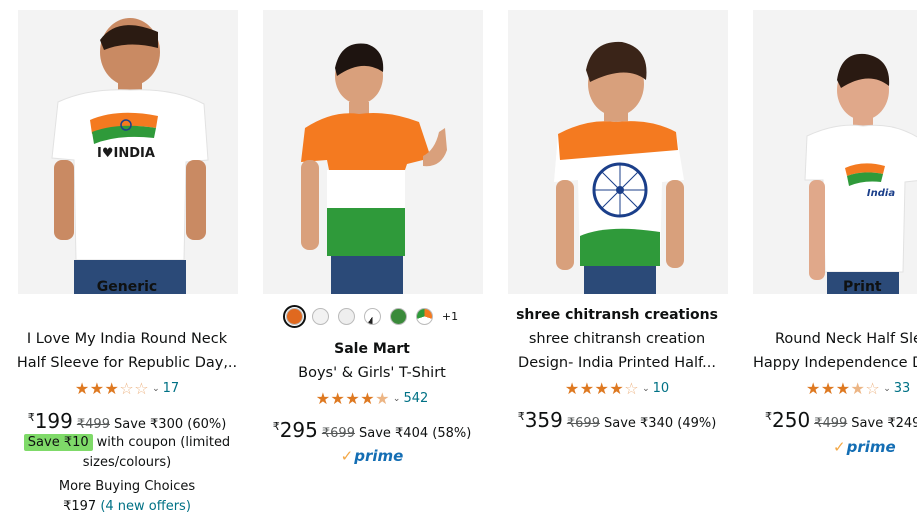 This screenshot has width=917, height=516. I want to click on boy-in-chakra-tshirt-image, so click(618, 152).